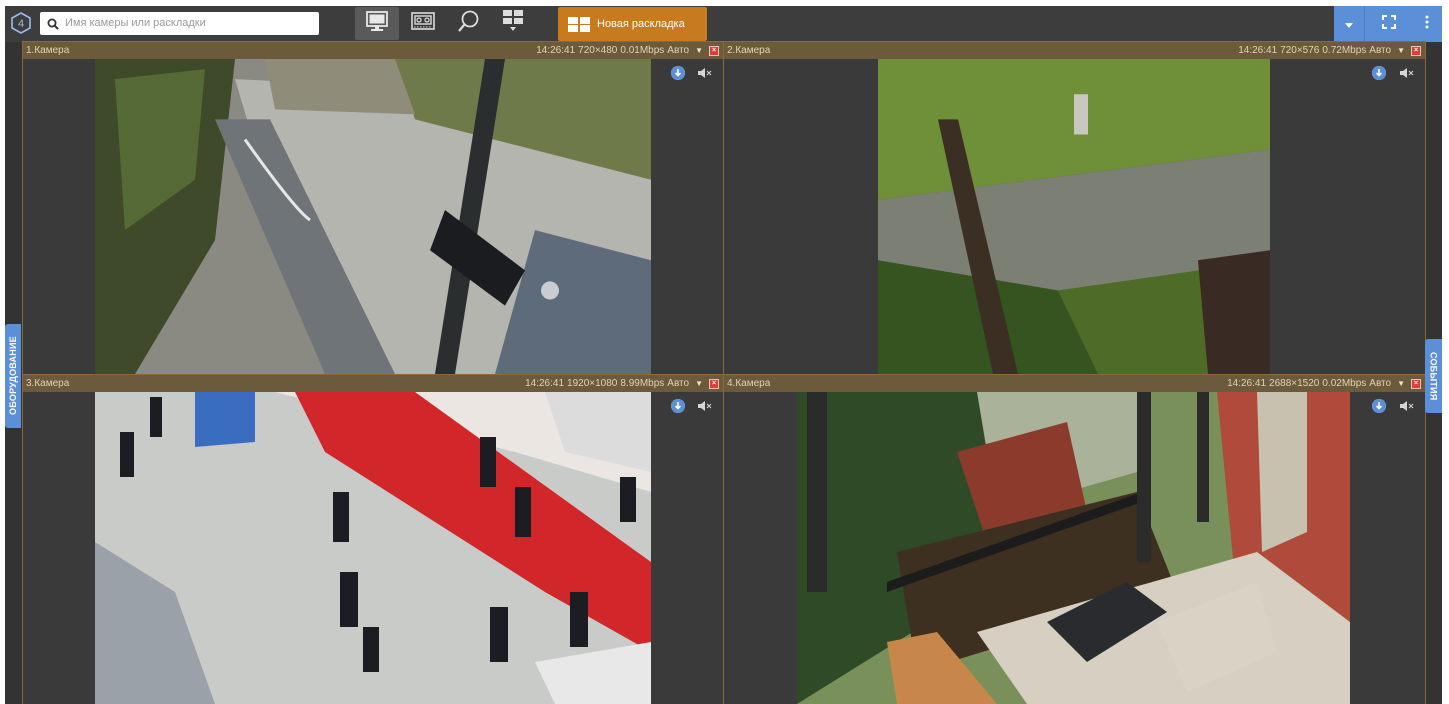 Image resolution: width=1449 pixels, height=704 pixels. I want to click on camera-name: 2.Камера, so click(749, 50).